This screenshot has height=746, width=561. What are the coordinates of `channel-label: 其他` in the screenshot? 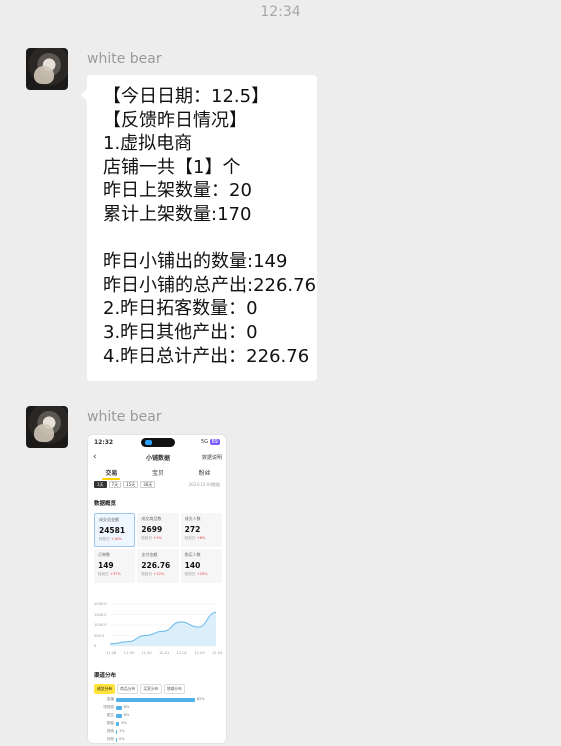 It's located at (110, 739).